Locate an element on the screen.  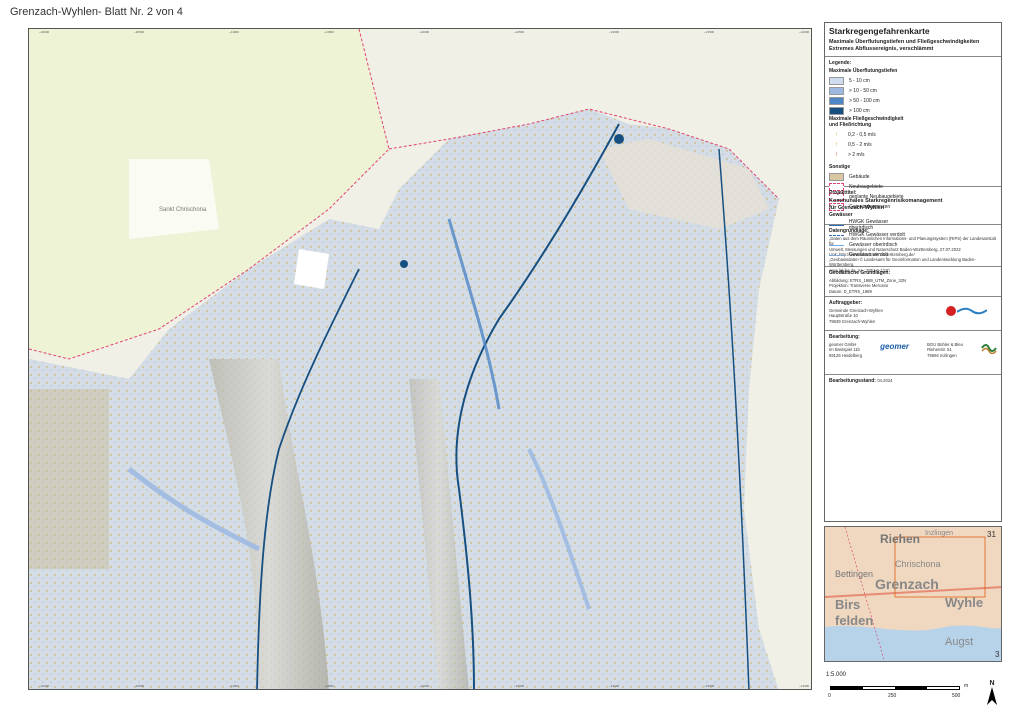
velocity-class-0-label: 0,2 - 0,5 m/s is located at coordinates (862, 135).